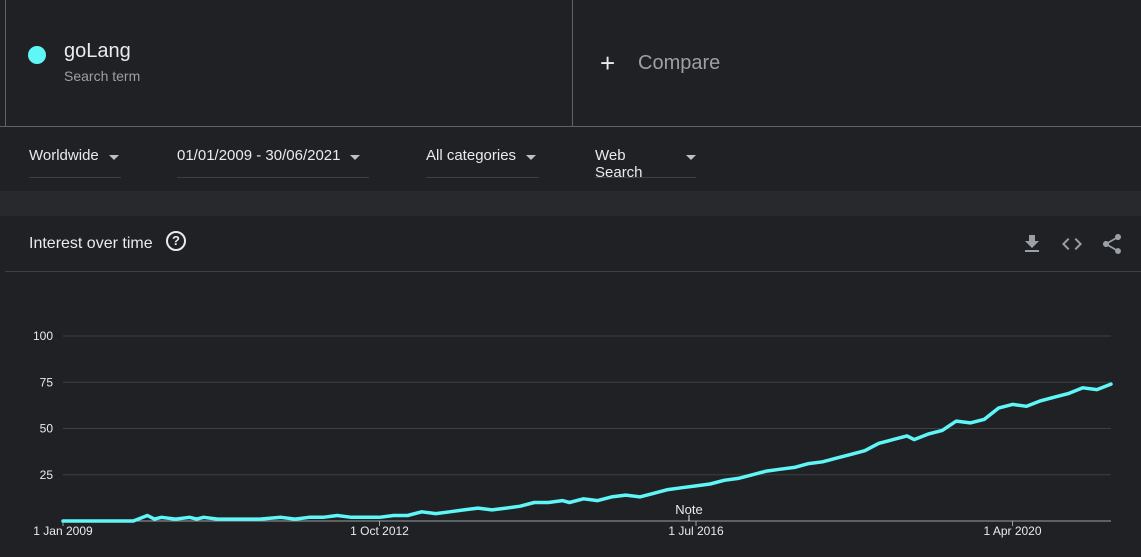 This screenshot has height=557, width=1141. I want to click on category-label: All categories, so click(471, 155).